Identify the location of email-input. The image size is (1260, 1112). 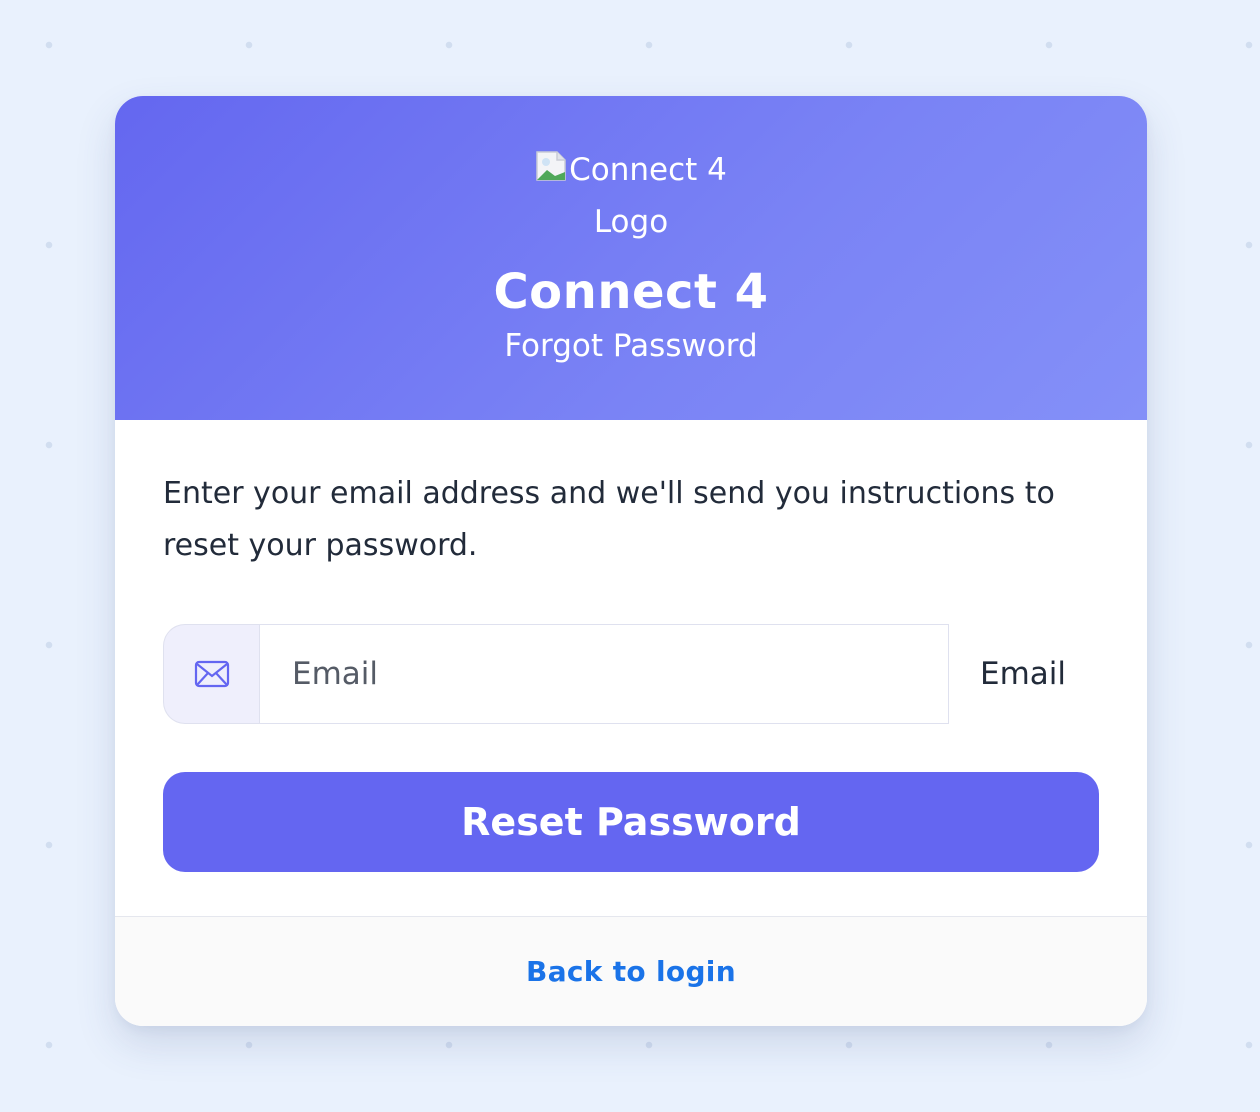
(604, 674).